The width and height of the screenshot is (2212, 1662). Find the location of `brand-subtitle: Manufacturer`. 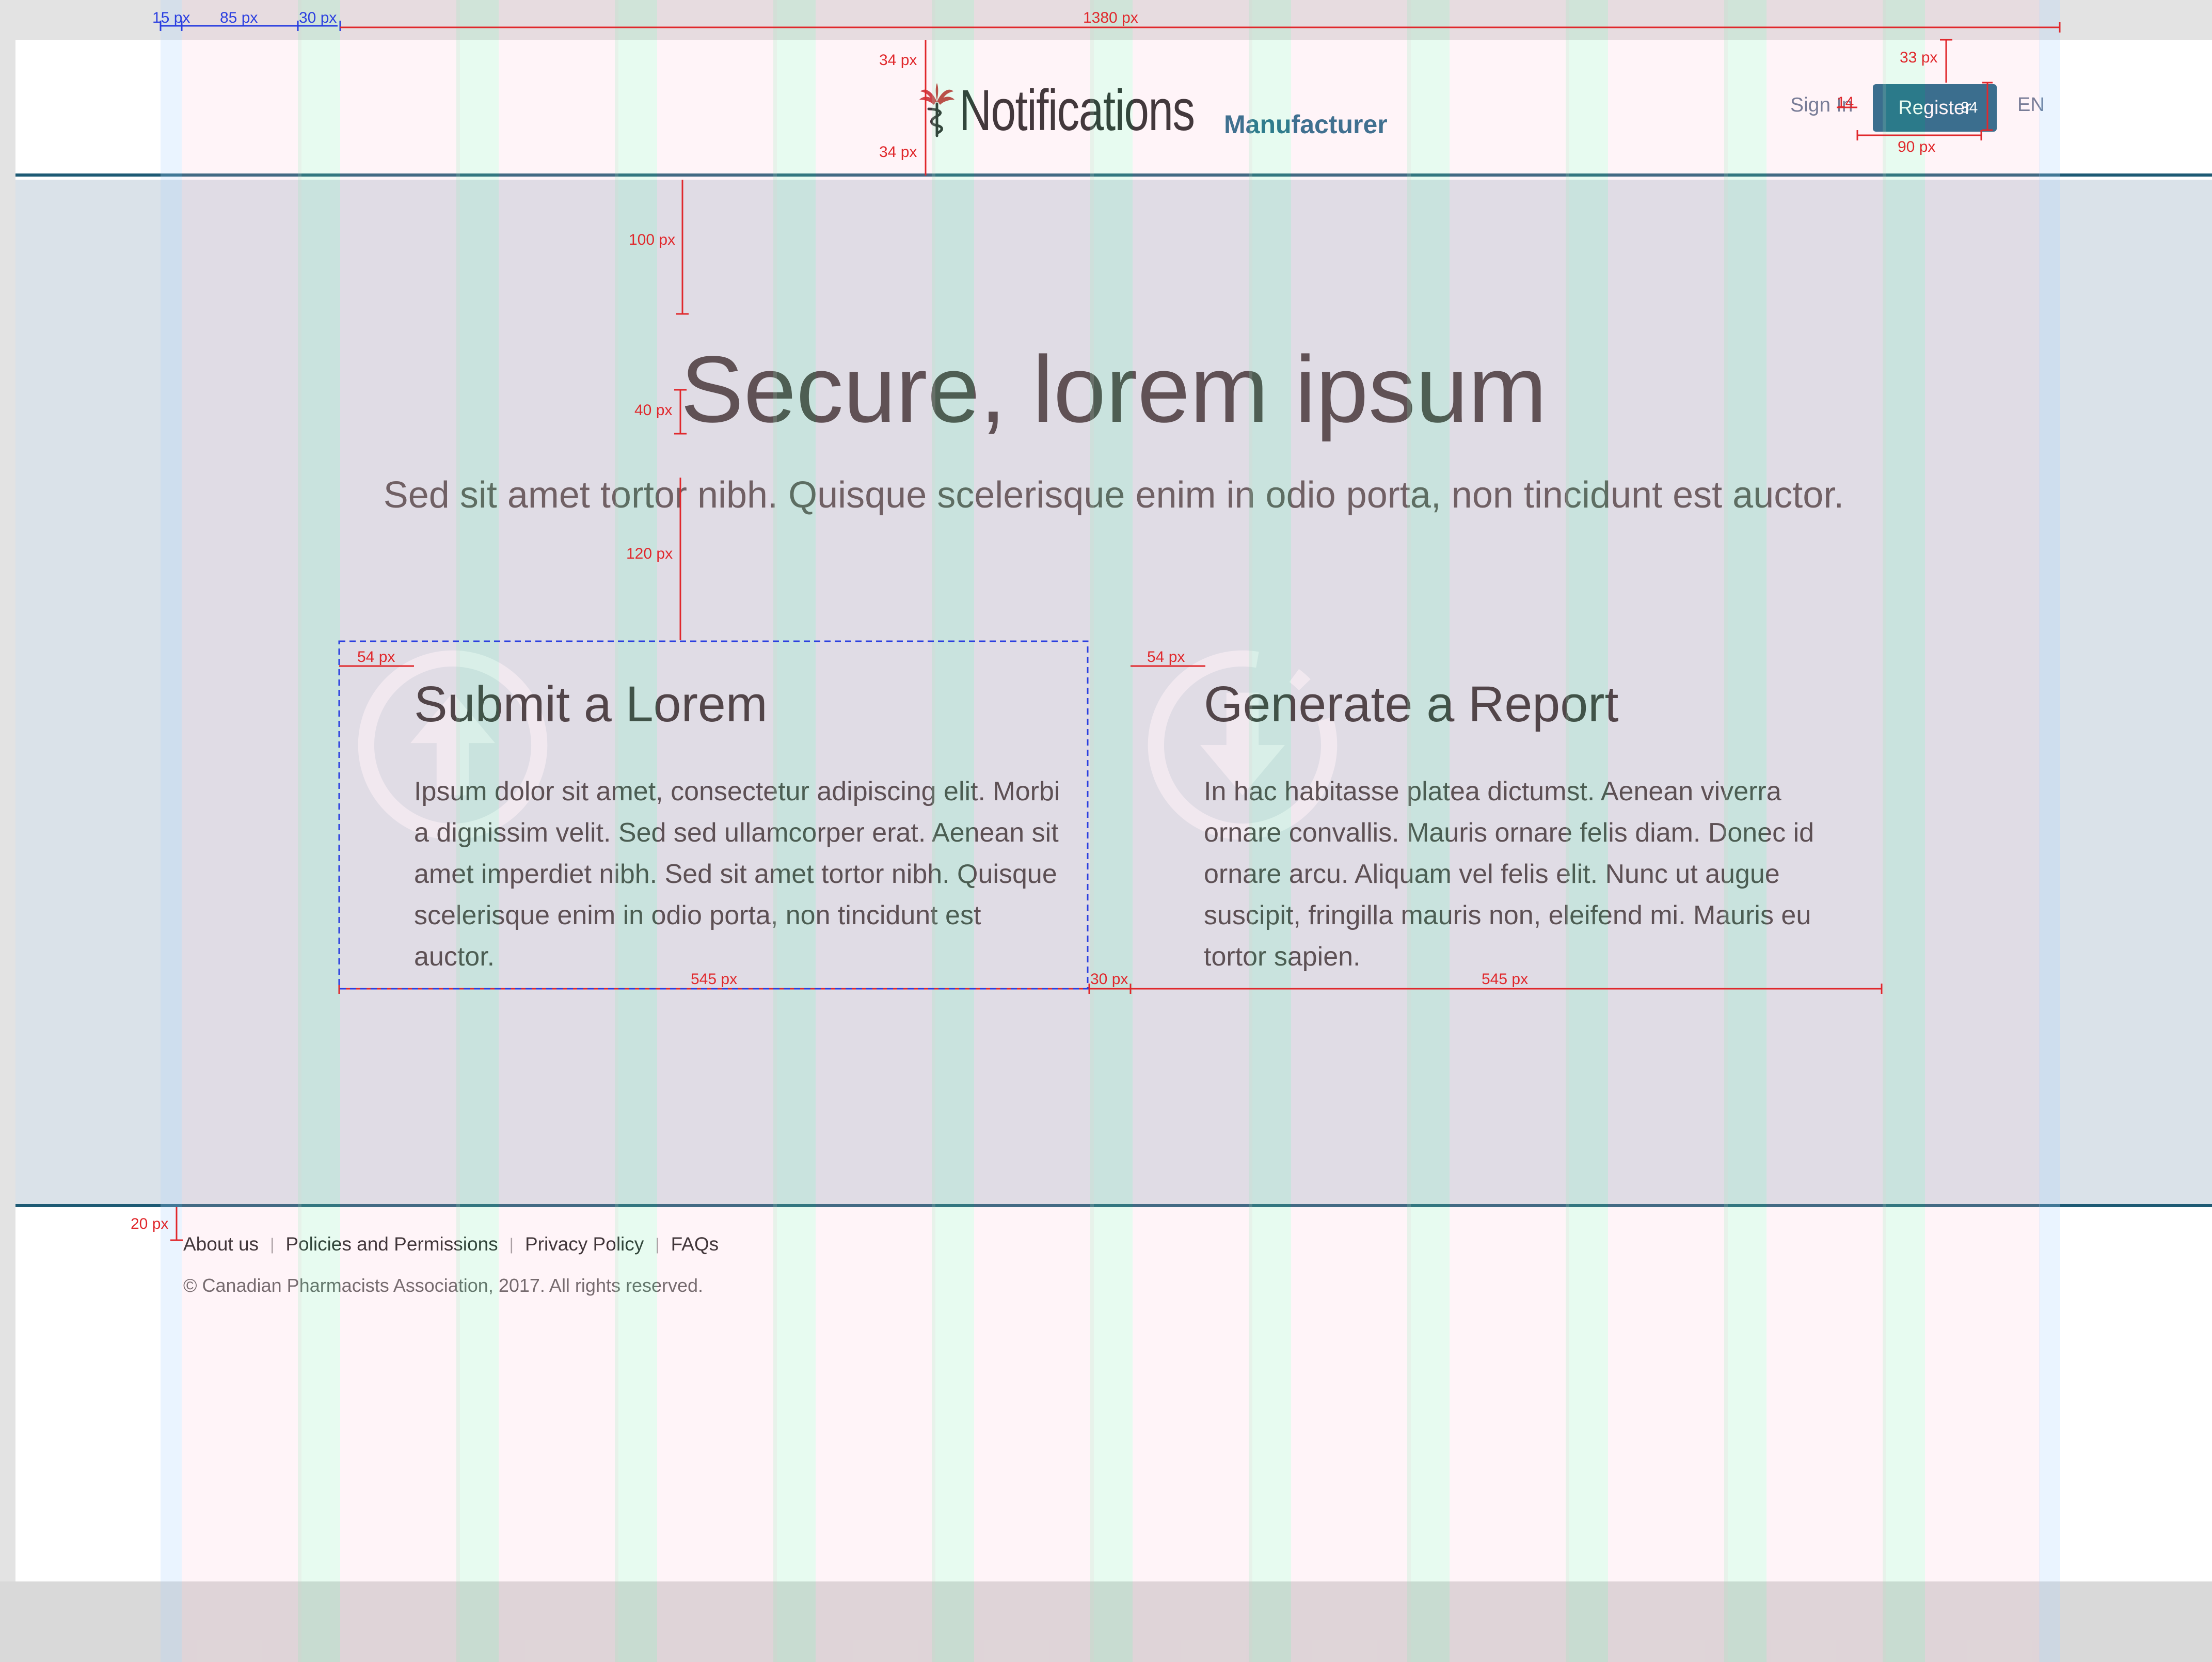

brand-subtitle: Manufacturer is located at coordinates (1306, 124).